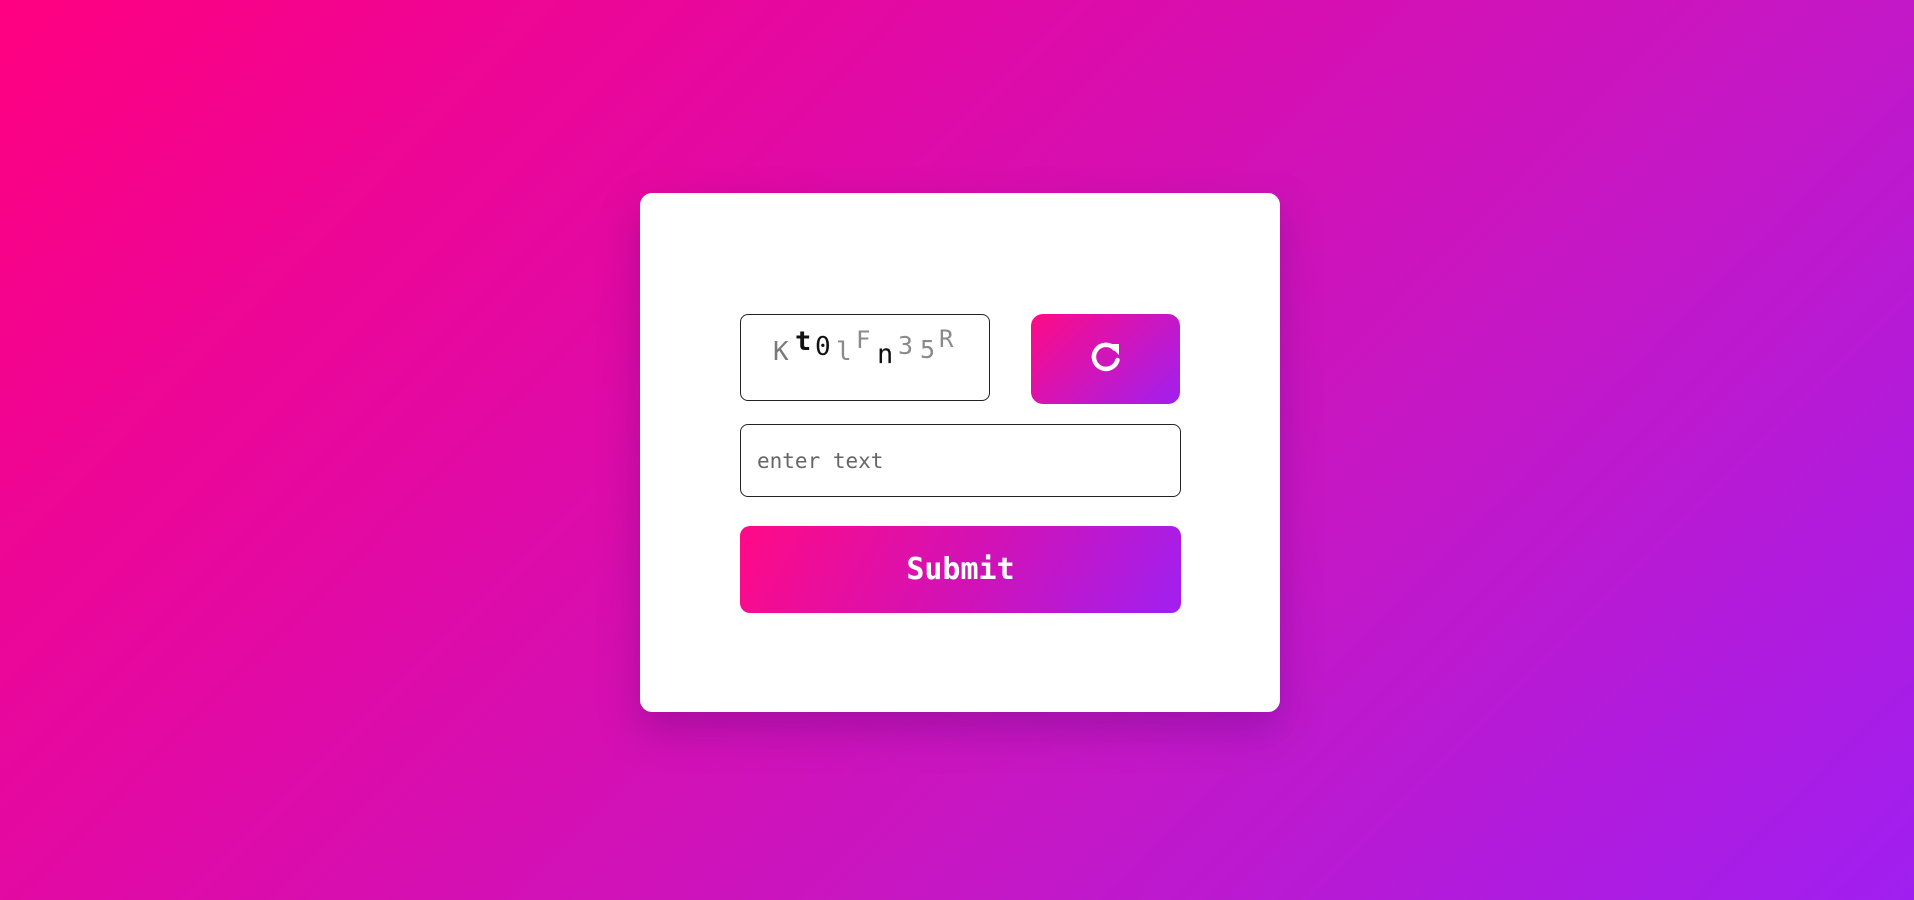 The width and height of the screenshot is (1914, 900). What do you see at coordinates (844, 352) in the screenshot?
I see `captcha-char: l` at bounding box center [844, 352].